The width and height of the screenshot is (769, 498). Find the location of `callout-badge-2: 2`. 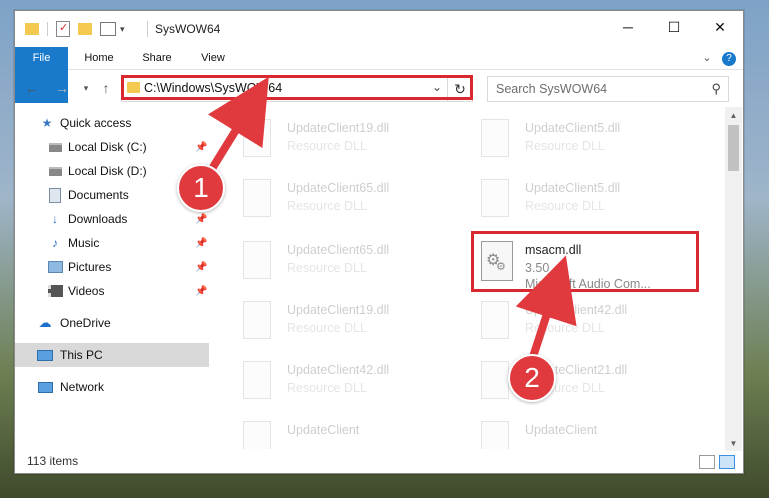

callout-badge-2: 2 is located at coordinates (532, 378).